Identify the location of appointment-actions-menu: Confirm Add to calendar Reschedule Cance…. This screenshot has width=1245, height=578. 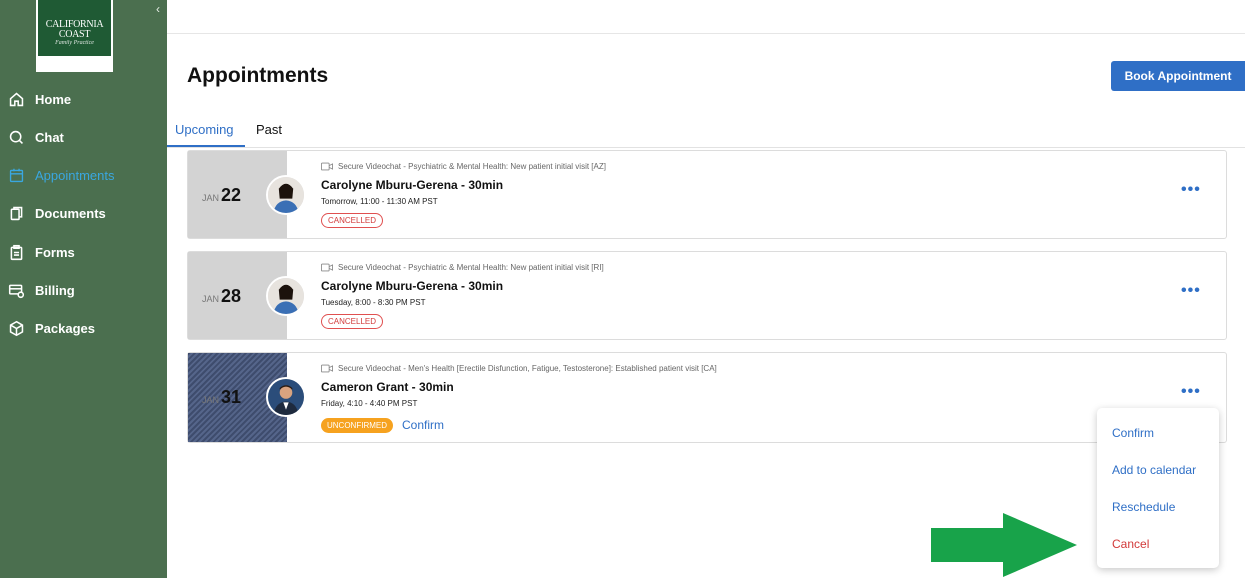
(1158, 488).